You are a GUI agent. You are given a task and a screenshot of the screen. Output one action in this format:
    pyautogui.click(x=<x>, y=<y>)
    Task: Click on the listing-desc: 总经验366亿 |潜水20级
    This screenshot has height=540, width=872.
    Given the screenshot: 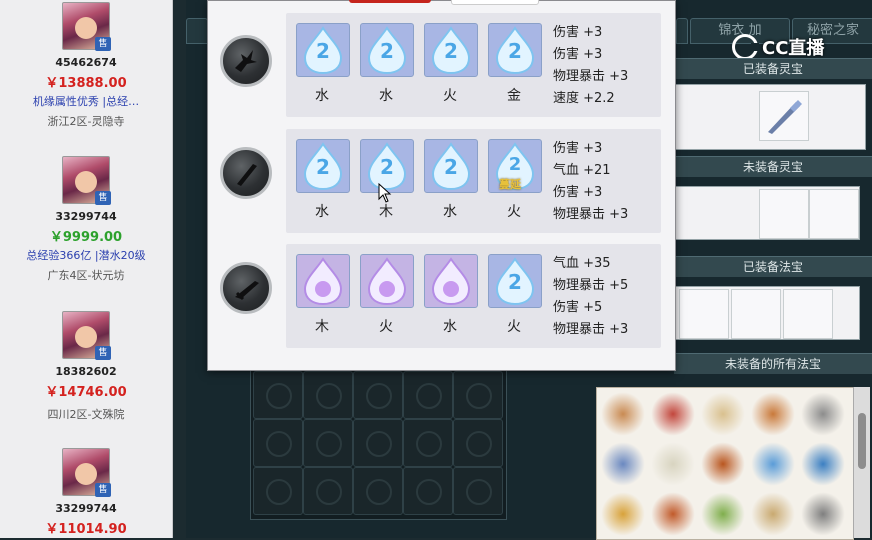 What is the action you would take?
    pyautogui.click(x=86, y=255)
    